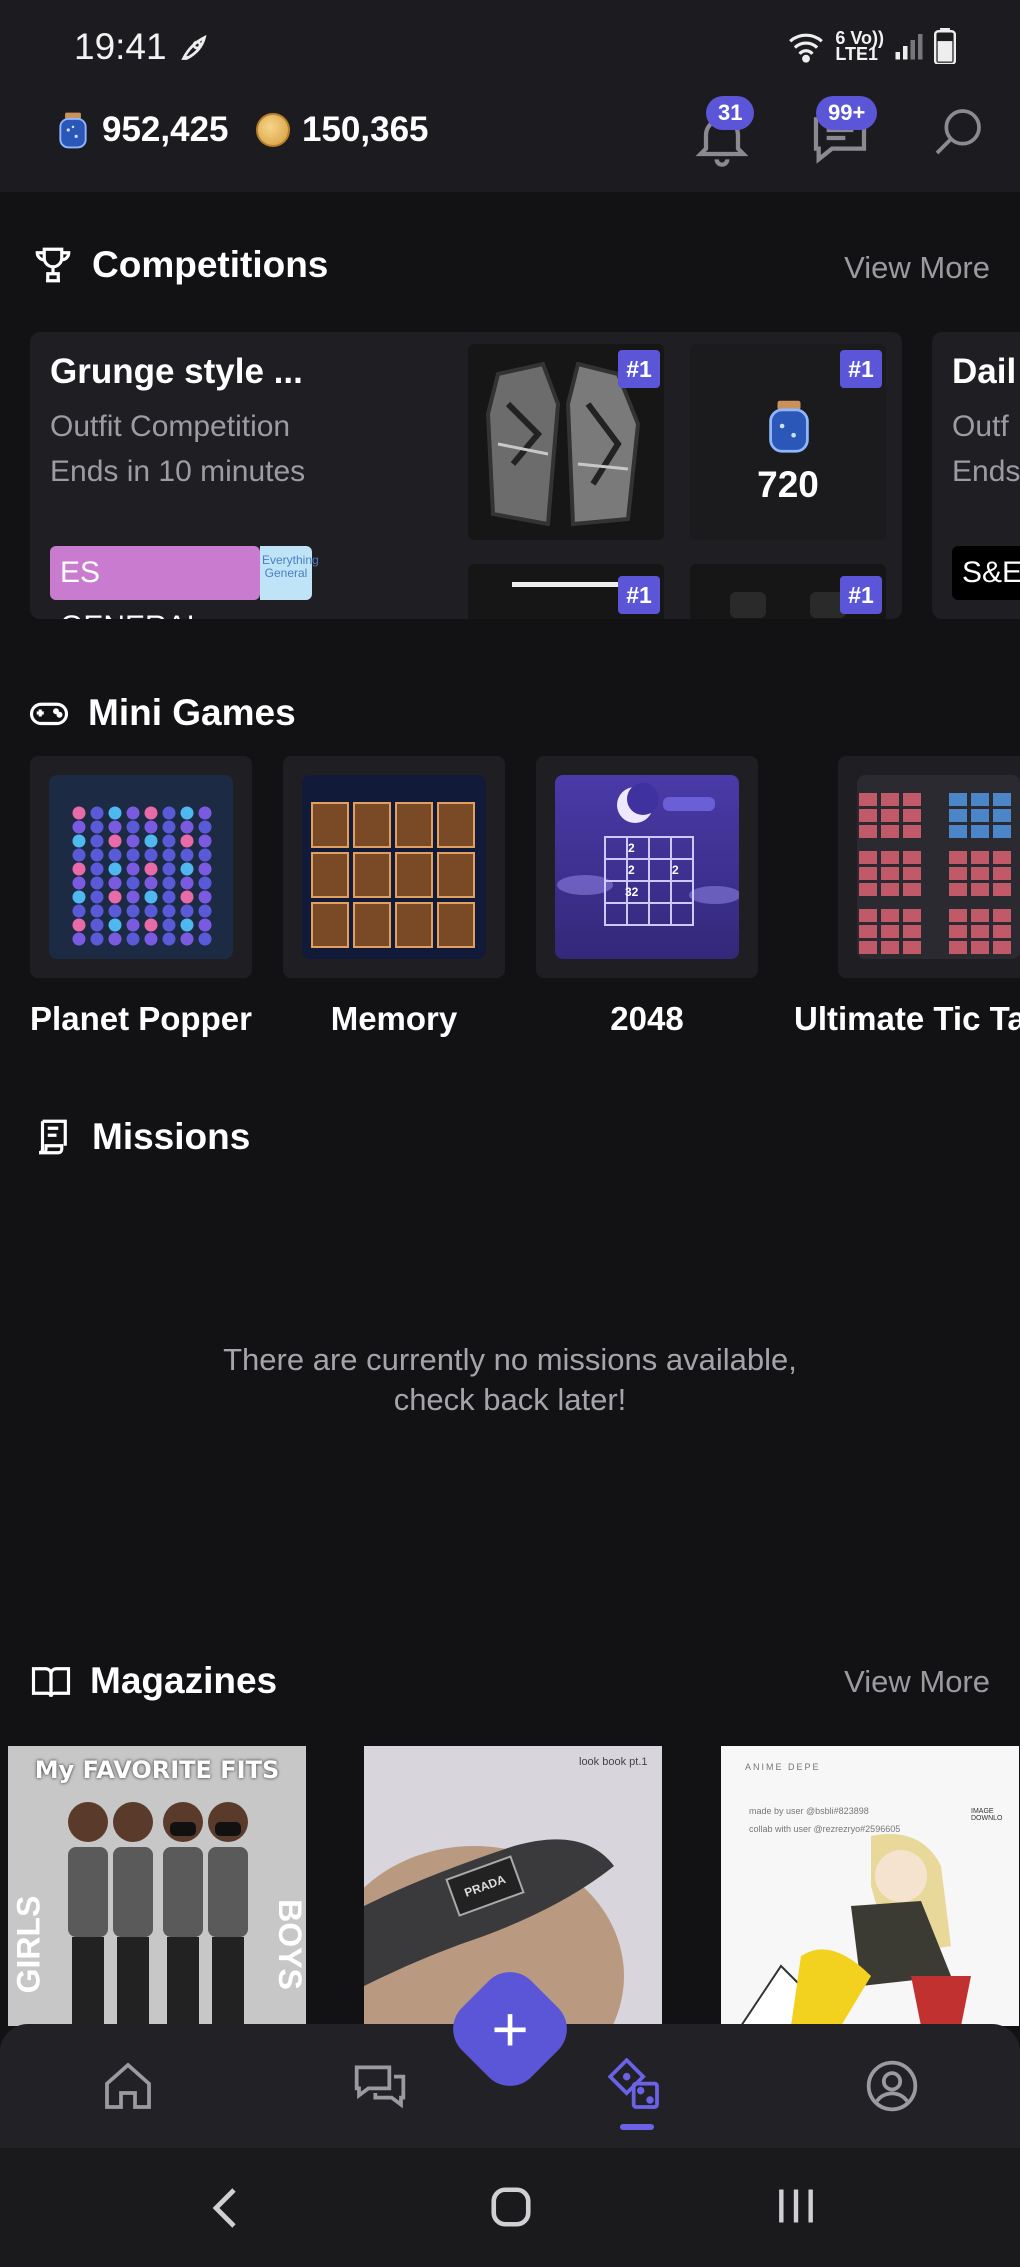  I want to click on competition-card: Dail Outf Ends S&E, so click(976, 475).